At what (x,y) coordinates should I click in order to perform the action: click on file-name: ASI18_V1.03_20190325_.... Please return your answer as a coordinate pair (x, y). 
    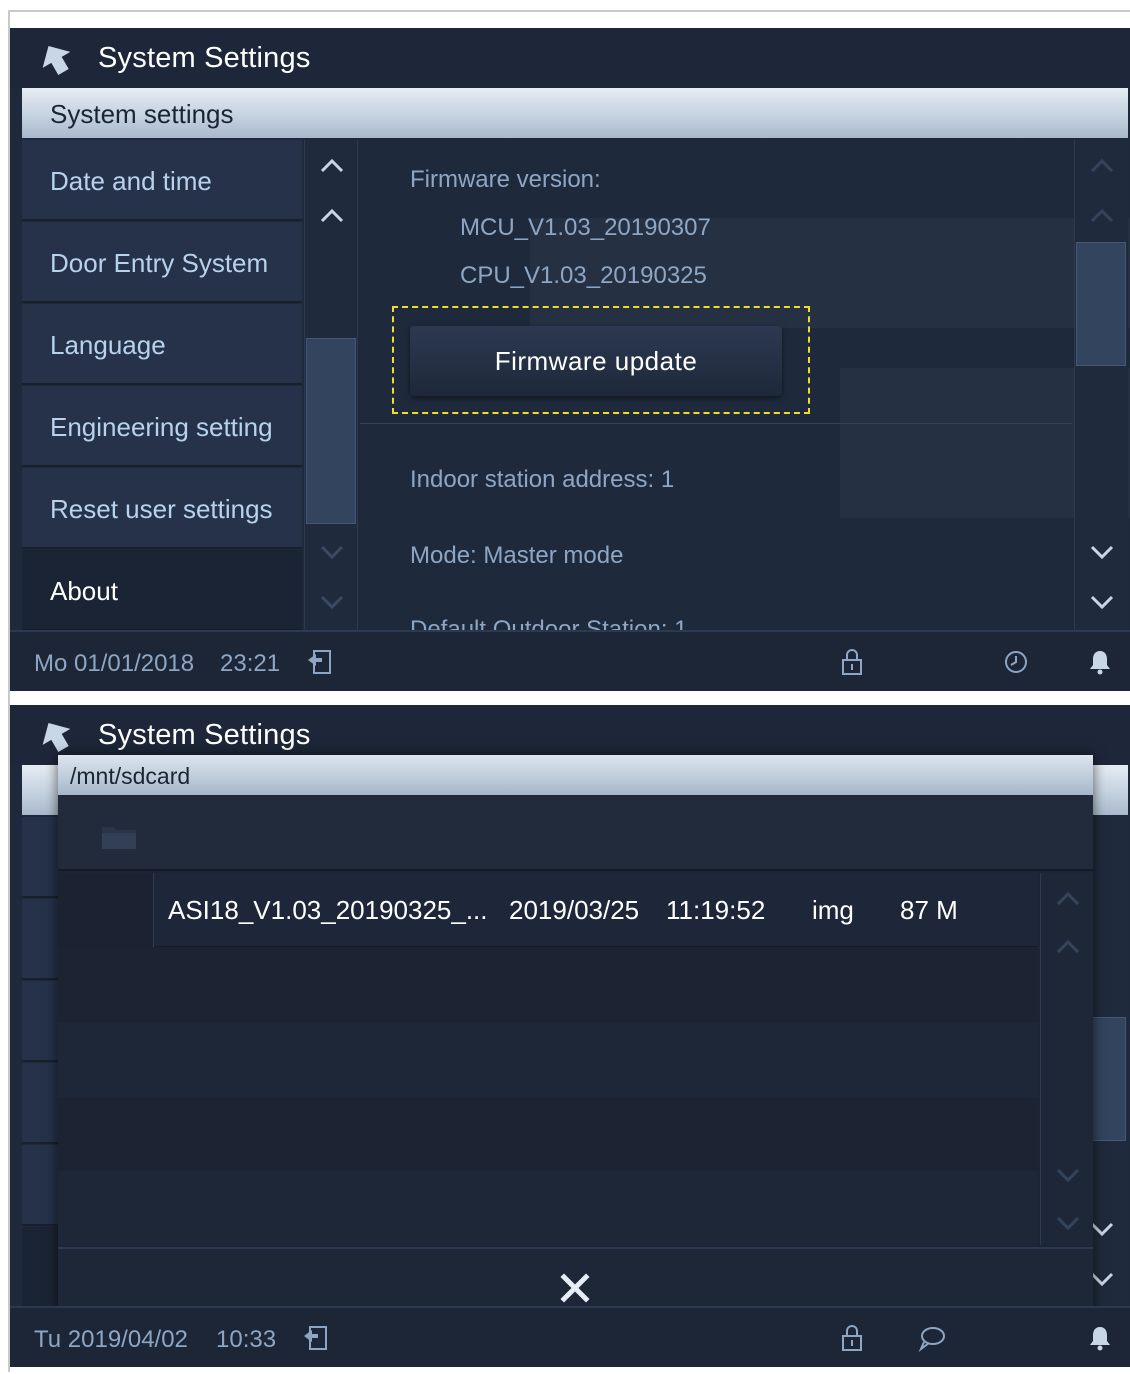
    Looking at the image, I should click on (328, 910).